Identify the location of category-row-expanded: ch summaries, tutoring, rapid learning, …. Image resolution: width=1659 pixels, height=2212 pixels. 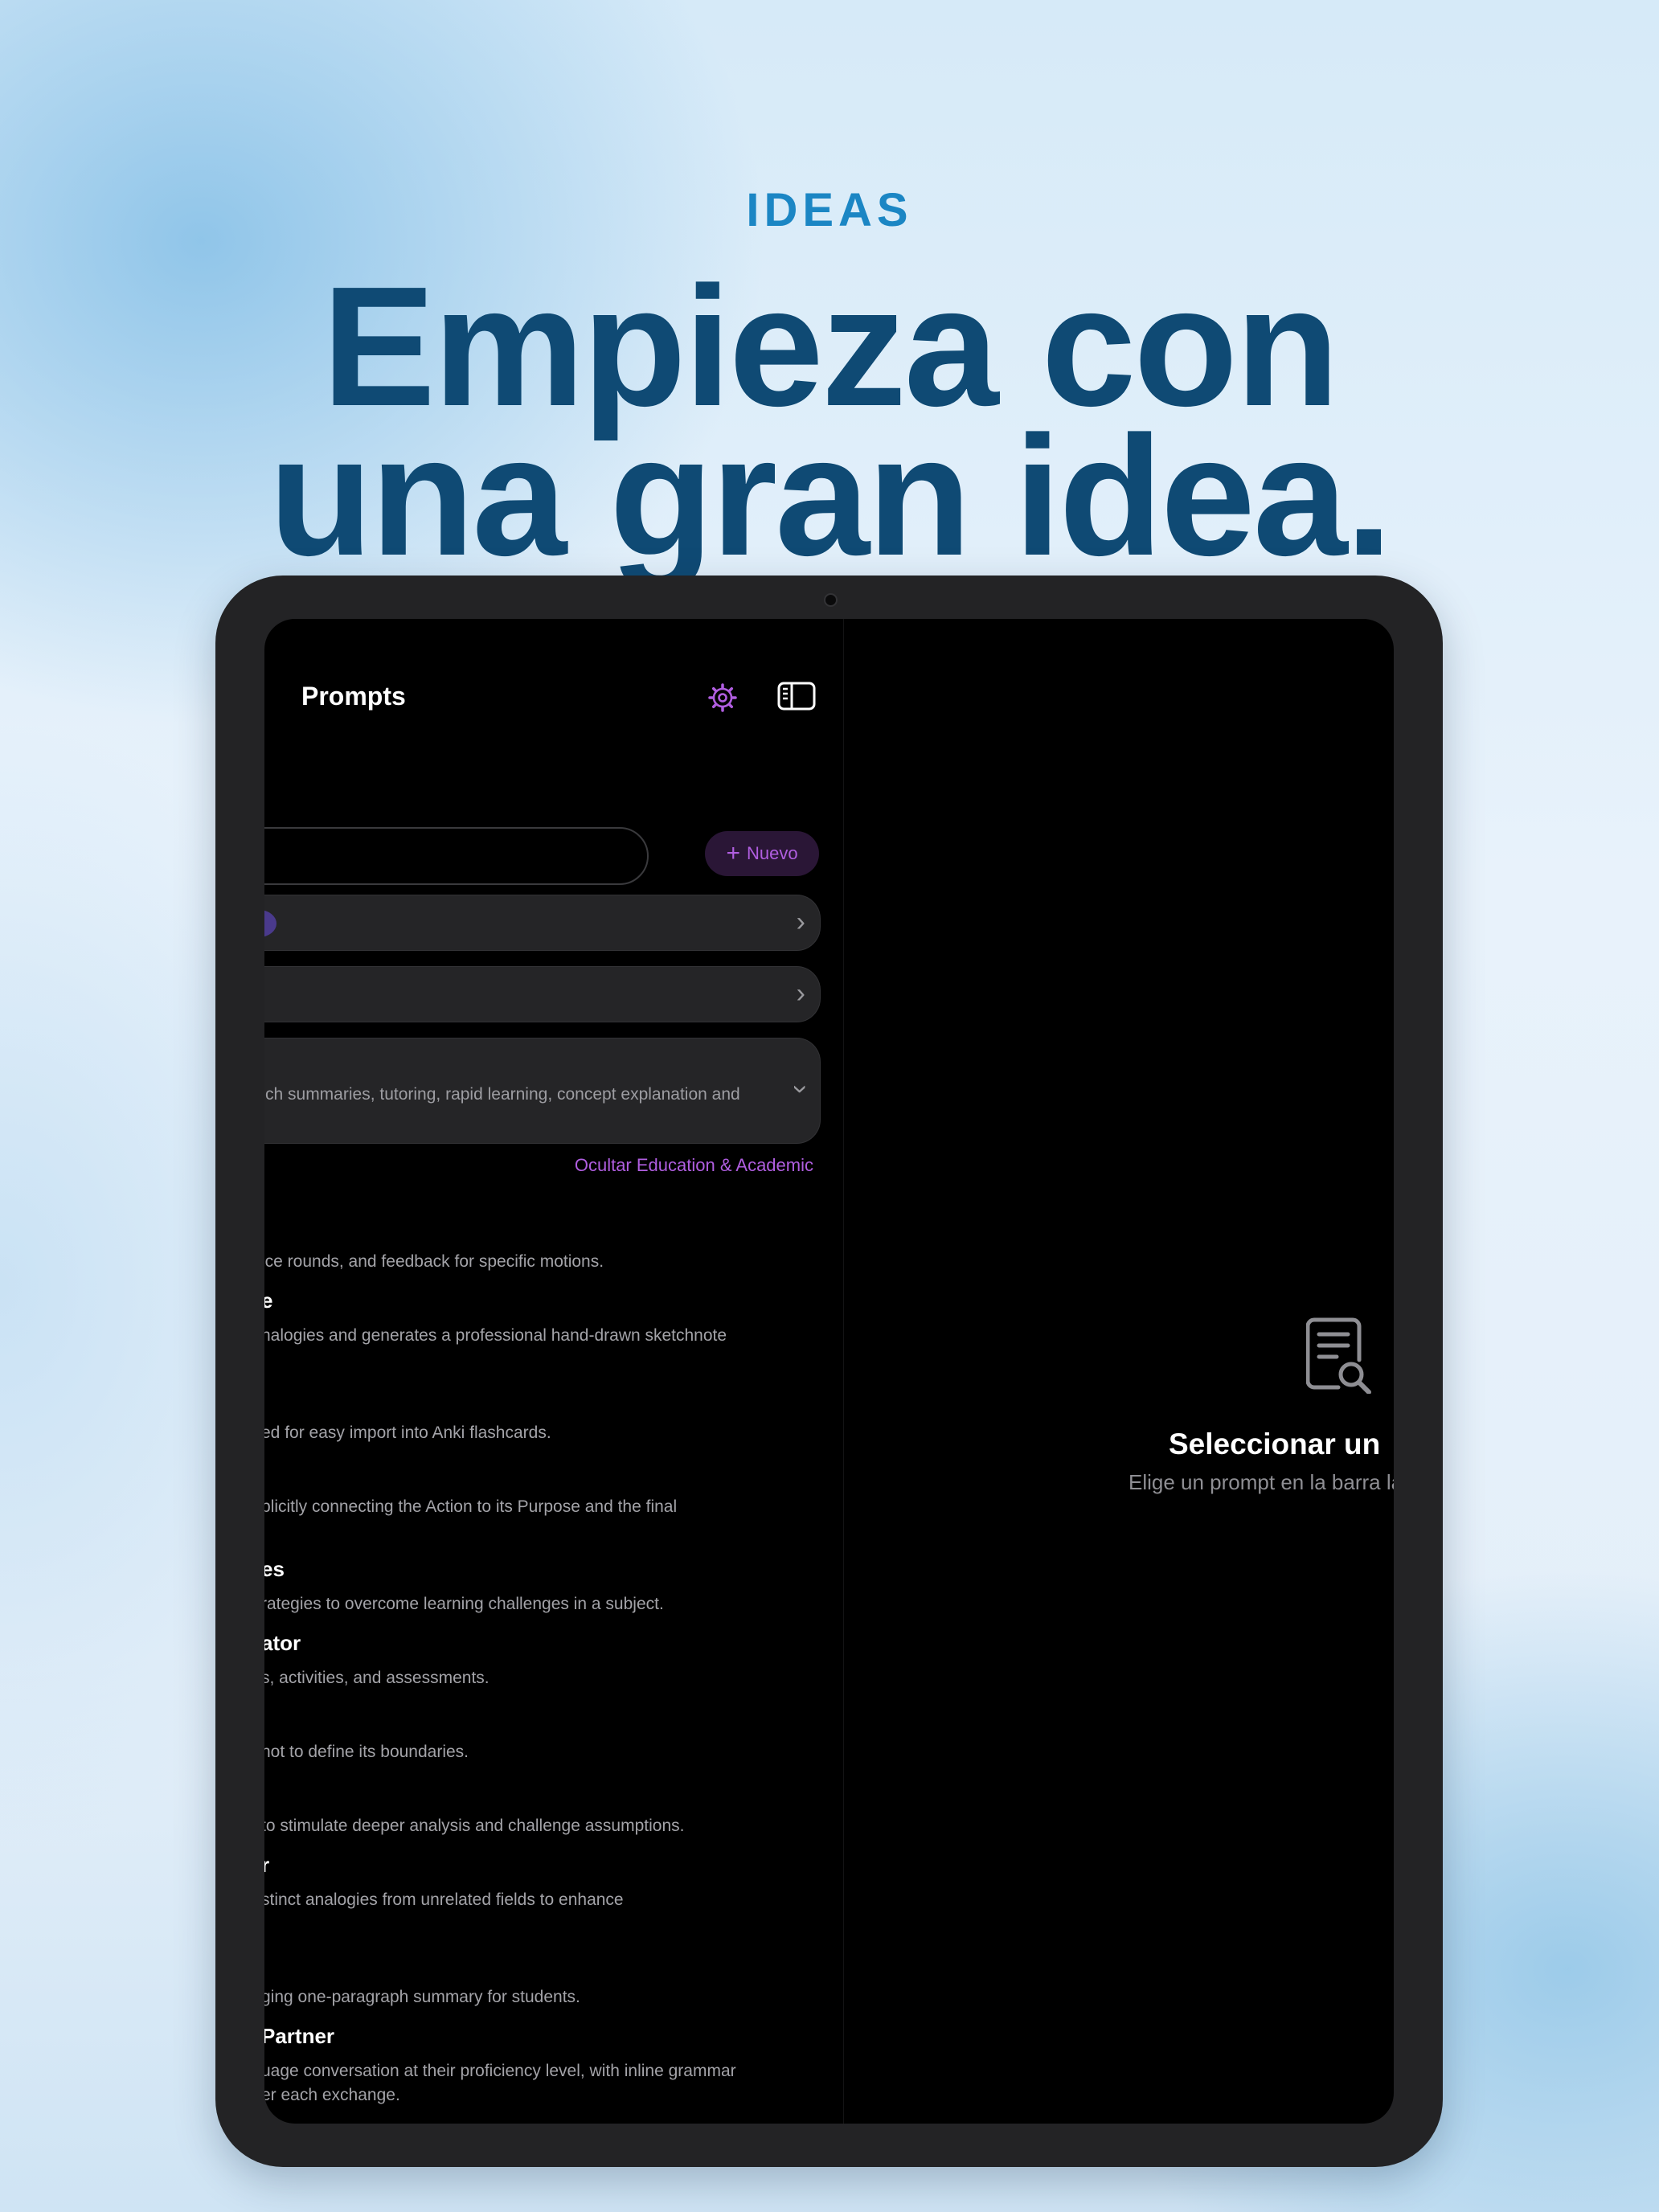
(542, 1091).